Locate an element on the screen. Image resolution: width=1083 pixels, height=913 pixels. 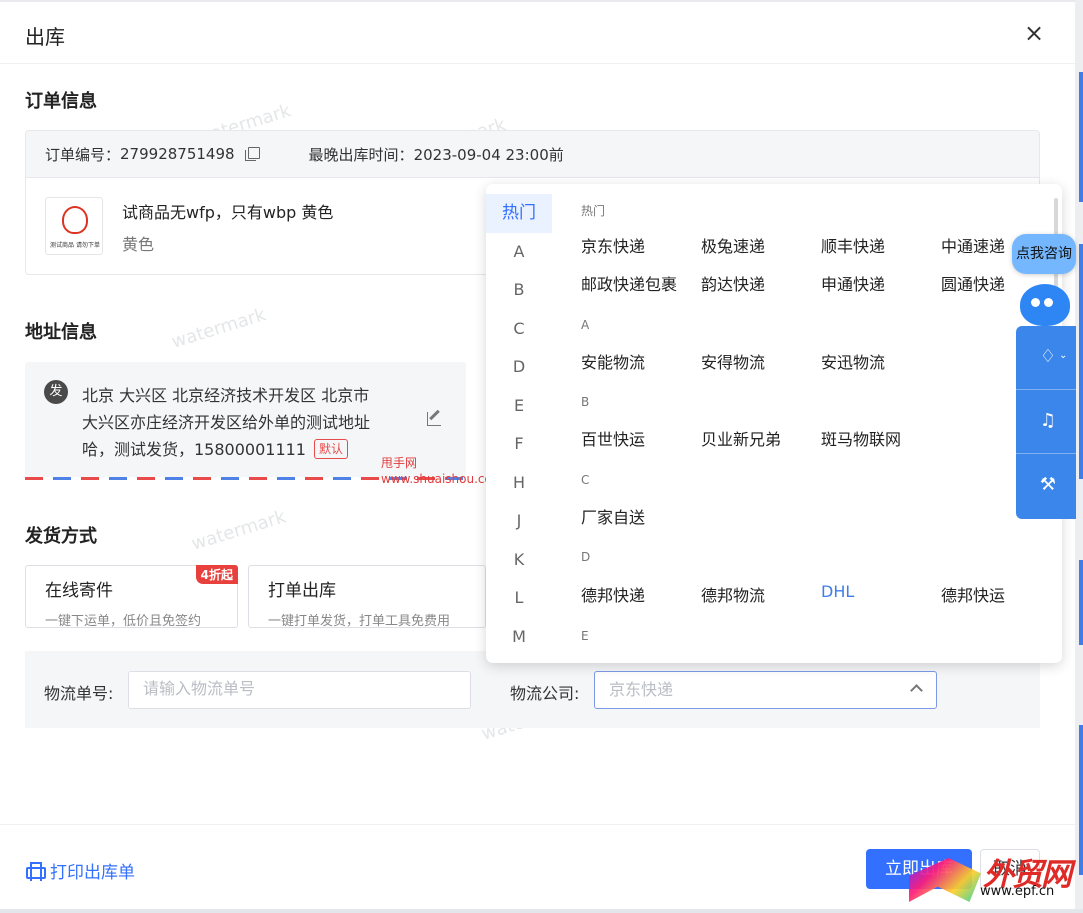
shipping-section-title: 发货方式 is located at coordinates (61, 536).